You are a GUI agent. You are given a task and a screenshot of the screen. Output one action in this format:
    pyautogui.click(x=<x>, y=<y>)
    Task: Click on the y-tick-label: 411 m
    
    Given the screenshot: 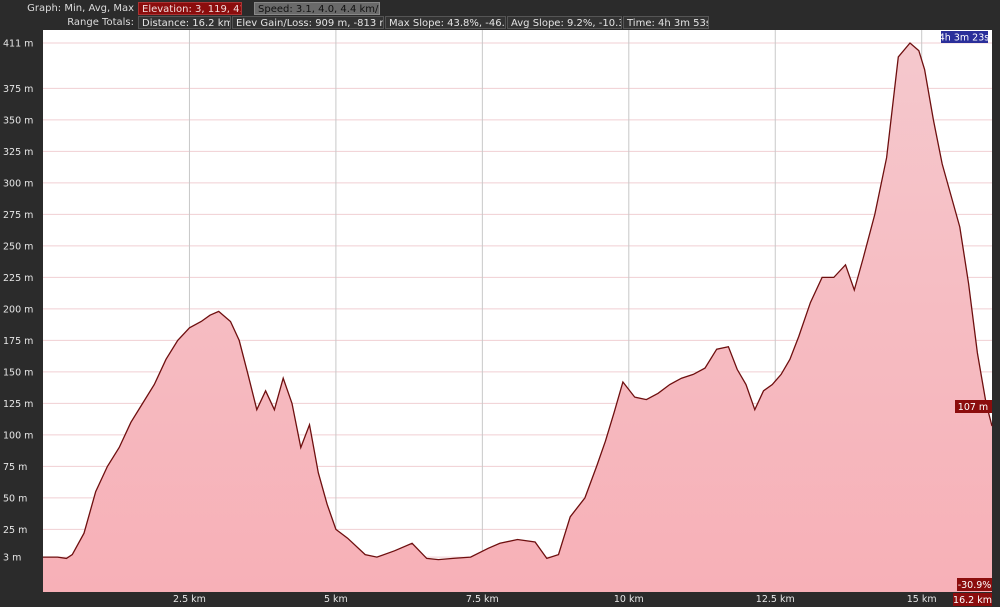 What is the action you would take?
    pyautogui.click(x=18, y=44)
    